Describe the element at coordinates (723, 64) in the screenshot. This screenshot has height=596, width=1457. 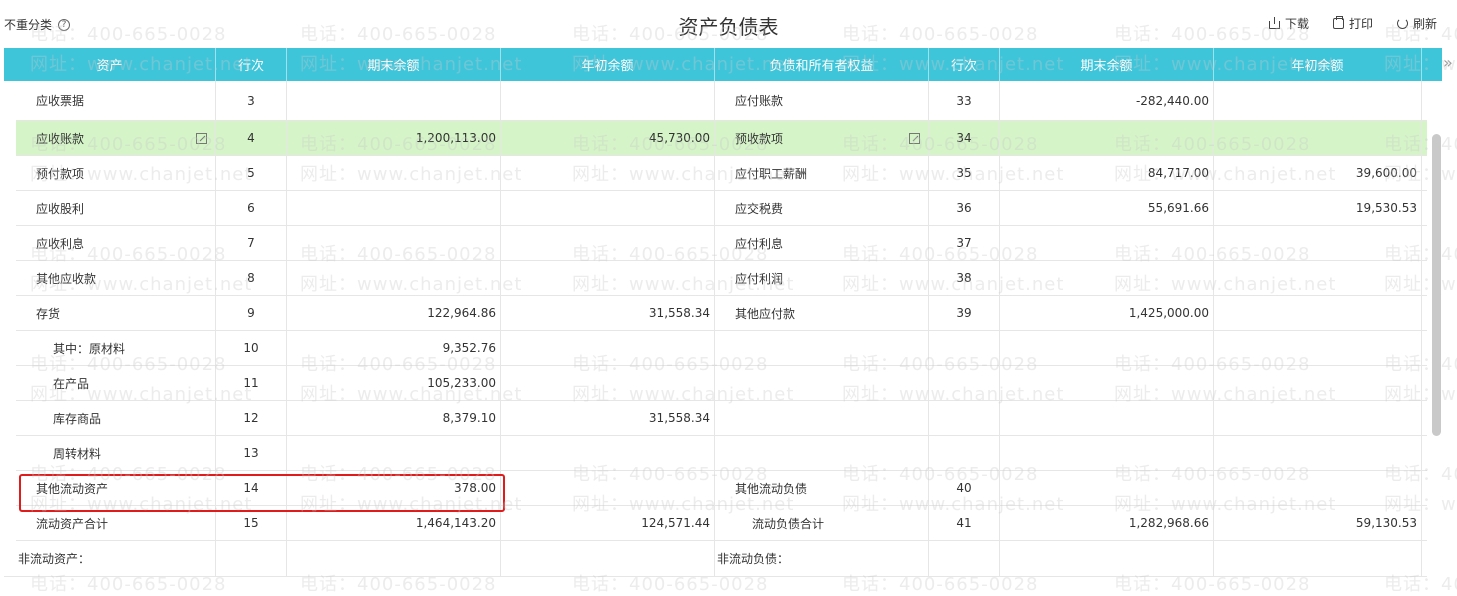
I see `table-header: 资产 行次 期末余额 年初余额 负债和所有者权益 行次 期末余额 年初余额` at that location.